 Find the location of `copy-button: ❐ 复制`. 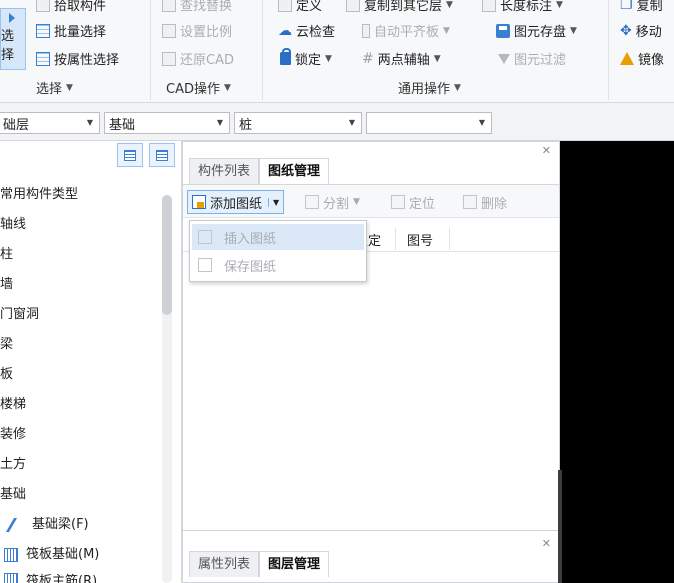

copy-button: ❐ 复制 is located at coordinates (641, 7).